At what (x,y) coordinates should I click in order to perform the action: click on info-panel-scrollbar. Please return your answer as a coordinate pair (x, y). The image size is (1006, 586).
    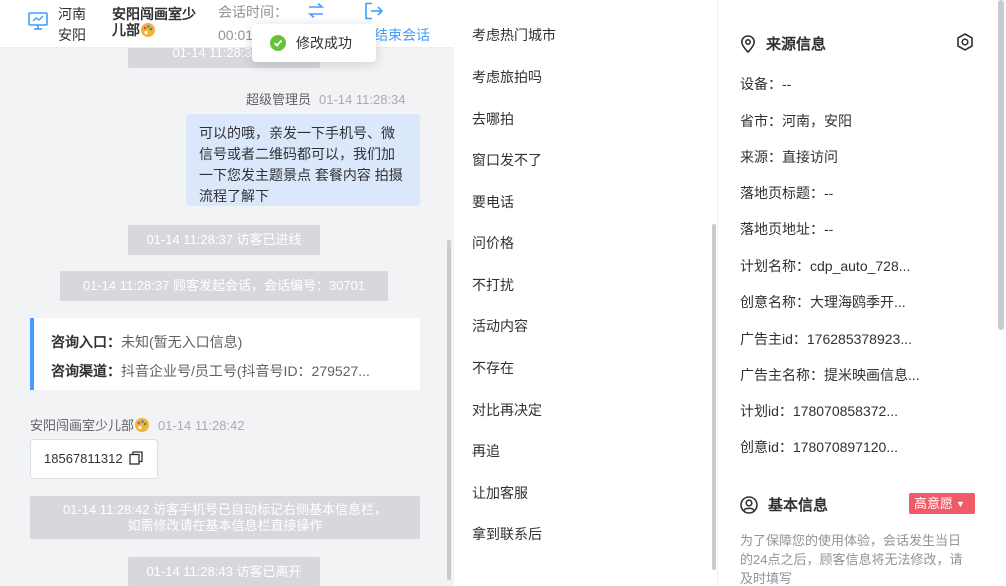
    Looking at the image, I should click on (1001, 165).